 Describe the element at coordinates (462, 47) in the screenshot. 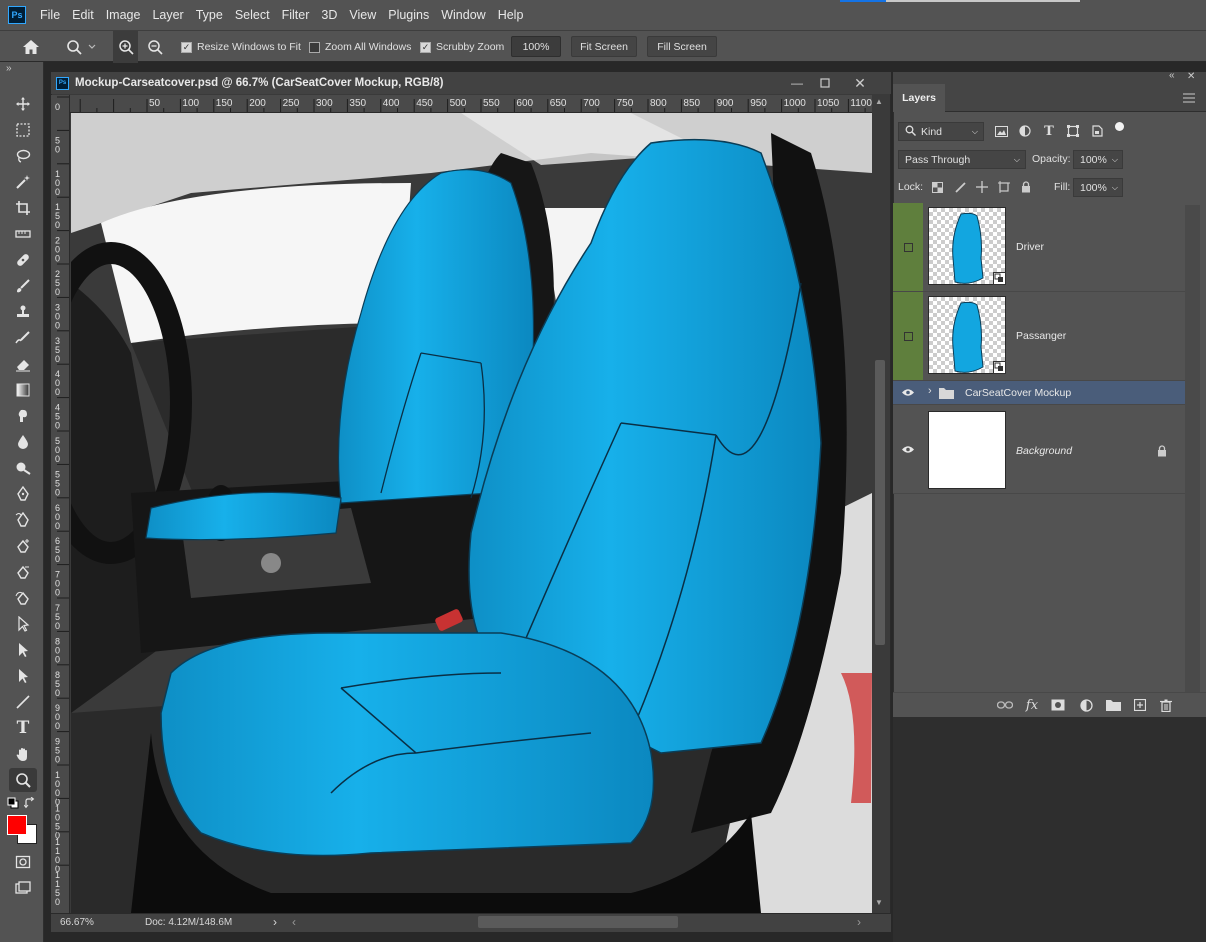

I see `scrubby-zoom-checkbox: ✓ Scrubby Zoom` at that location.